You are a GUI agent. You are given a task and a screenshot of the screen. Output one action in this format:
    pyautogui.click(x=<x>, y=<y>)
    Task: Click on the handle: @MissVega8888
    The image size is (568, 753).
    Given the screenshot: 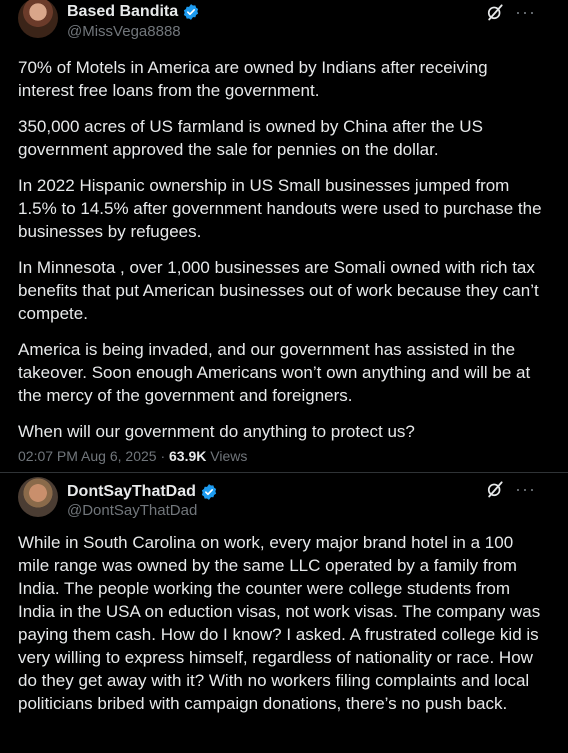 What is the action you would take?
    pyautogui.click(x=124, y=31)
    